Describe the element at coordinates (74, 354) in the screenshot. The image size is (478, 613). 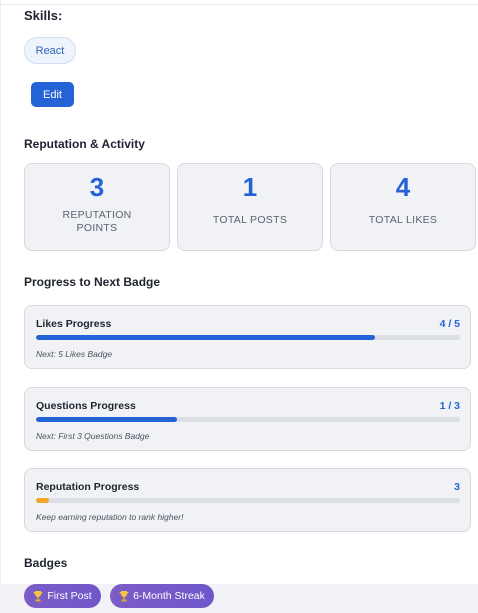
I see `progress-note: Next: 5 Likes Badge` at that location.